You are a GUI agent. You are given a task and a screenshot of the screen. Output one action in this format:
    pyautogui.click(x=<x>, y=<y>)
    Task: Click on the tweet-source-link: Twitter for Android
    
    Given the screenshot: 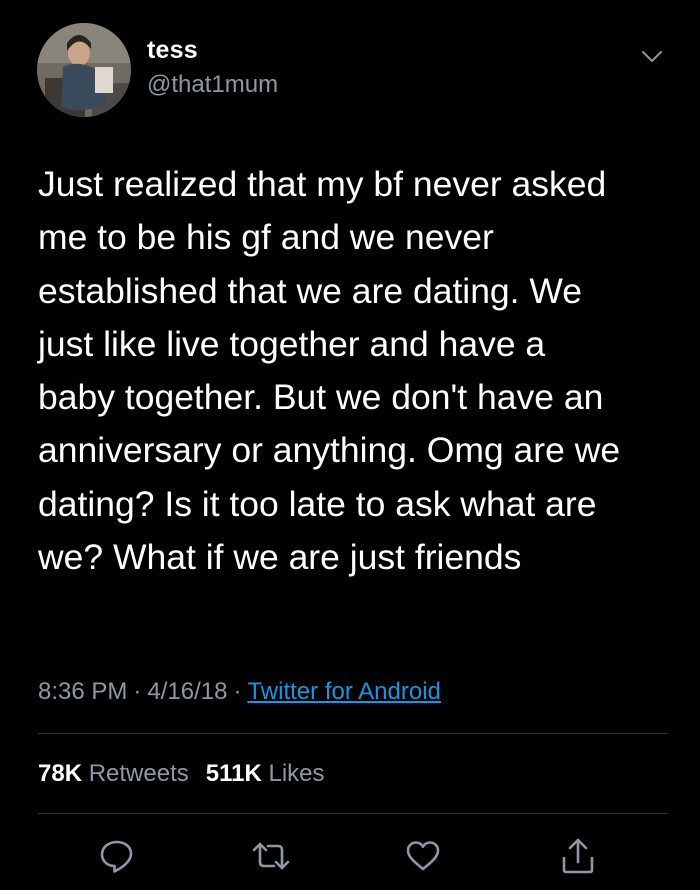 What is the action you would take?
    pyautogui.click(x=343, y=691)
    